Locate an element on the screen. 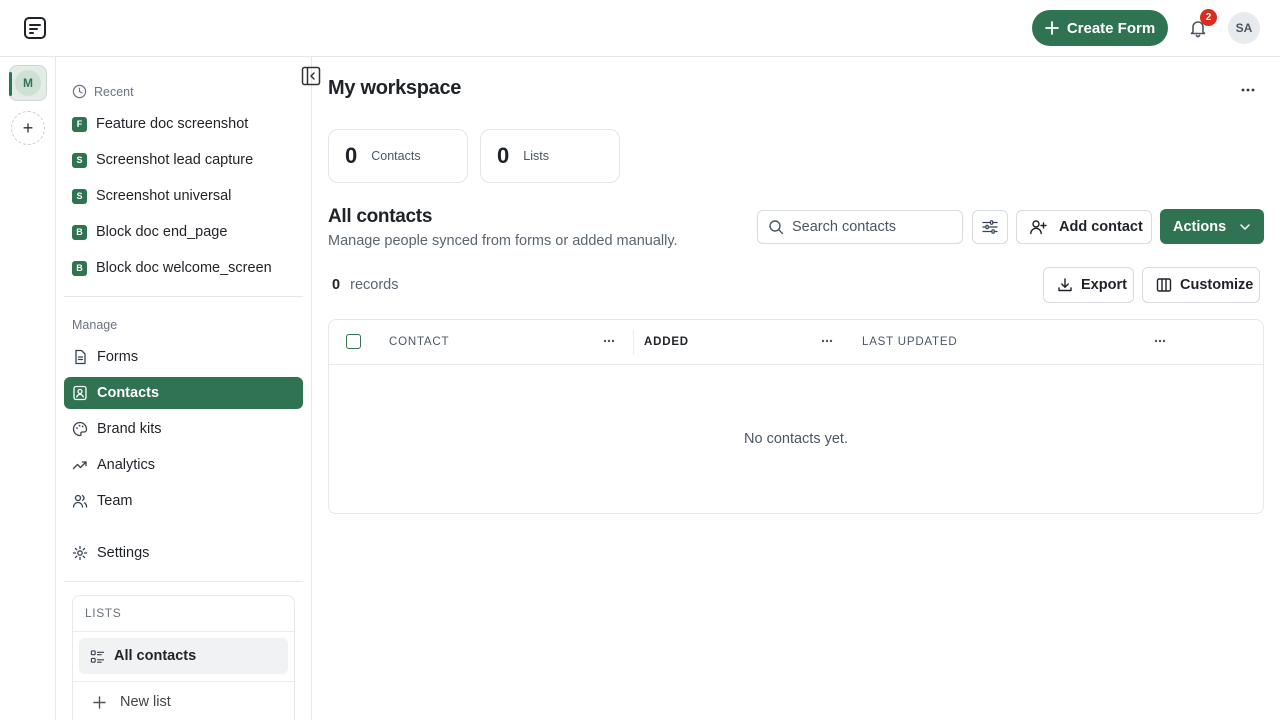 The height and width of the screenshot is (720, 1280). select-all-checkbox is located at coordinates (353, 341).